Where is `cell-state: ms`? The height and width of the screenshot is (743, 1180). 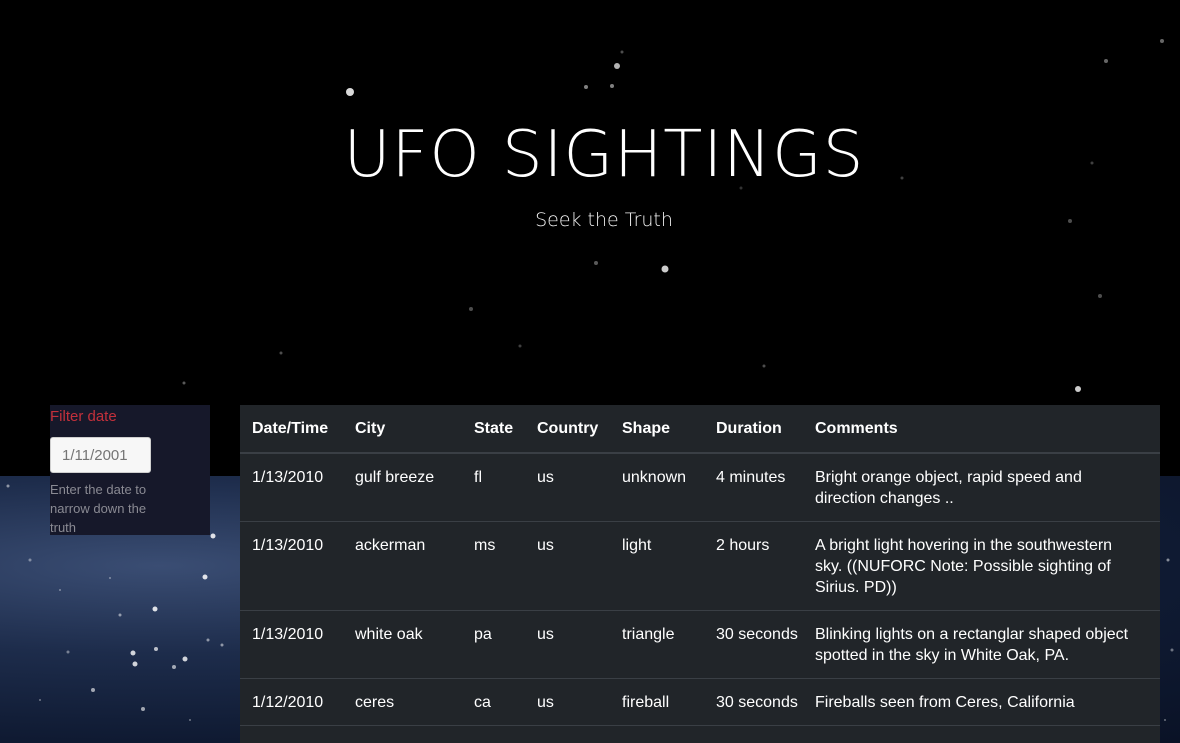 cell-state: ms is located at coordinates (493, 566).